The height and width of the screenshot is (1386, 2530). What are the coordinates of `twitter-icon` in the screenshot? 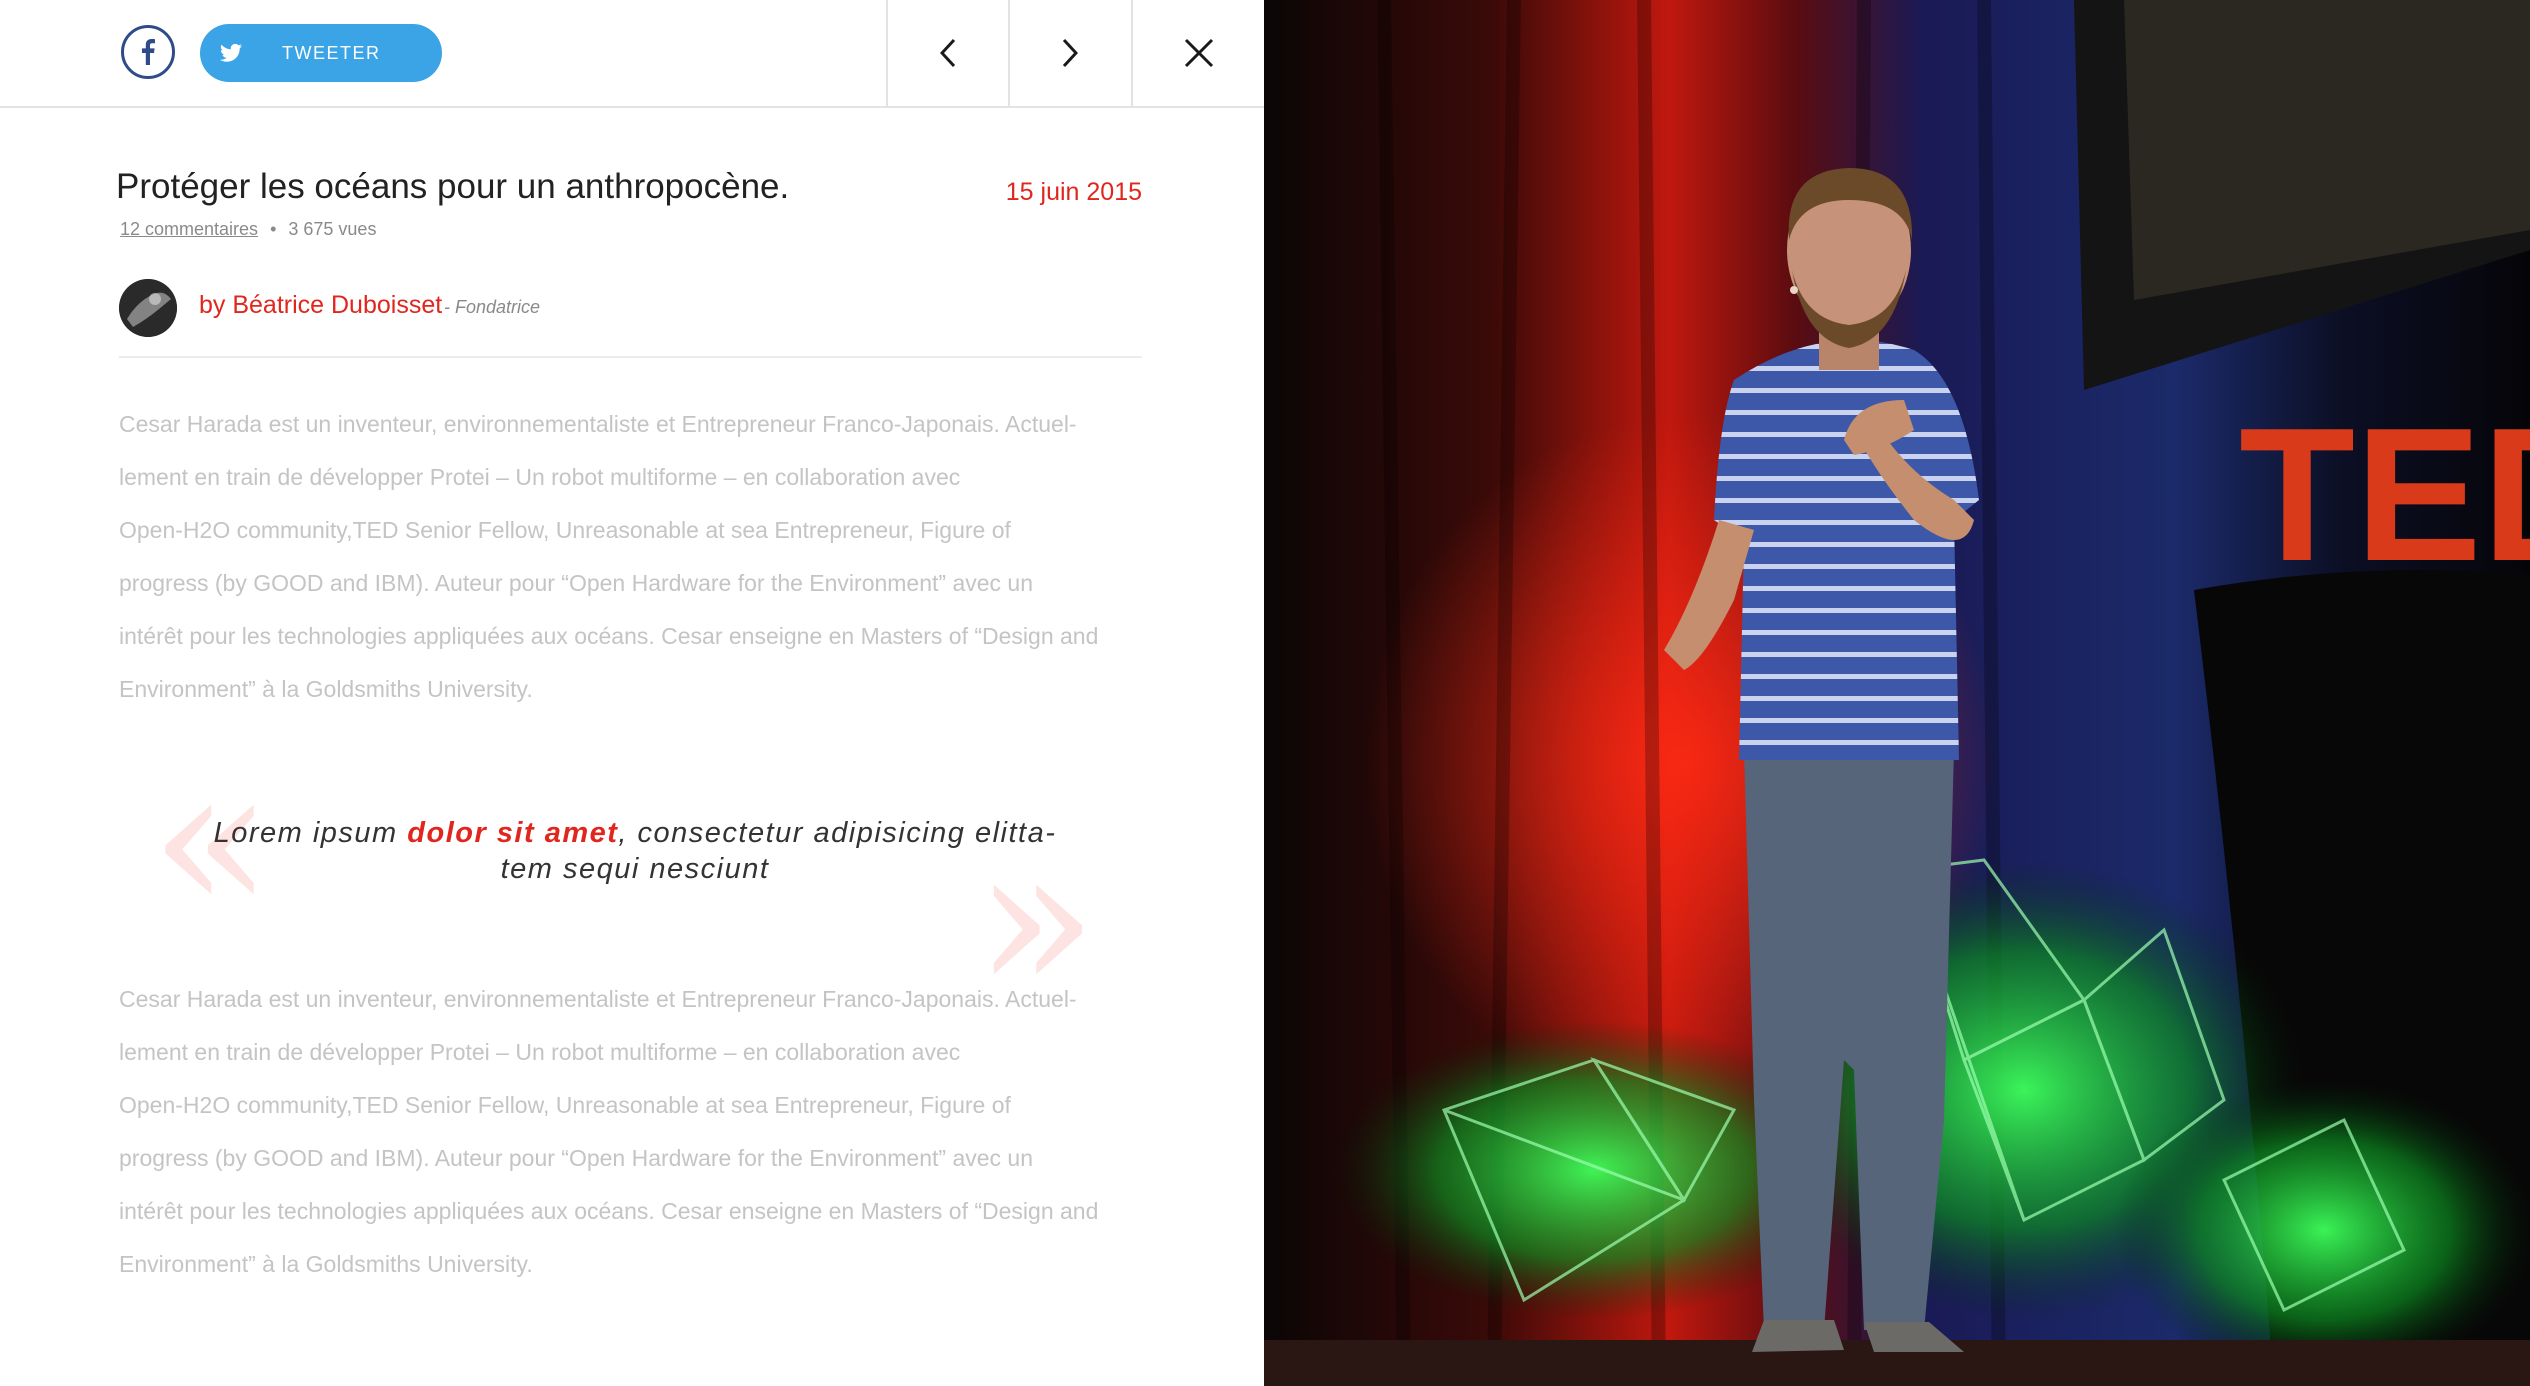 It's located at (231, 52).